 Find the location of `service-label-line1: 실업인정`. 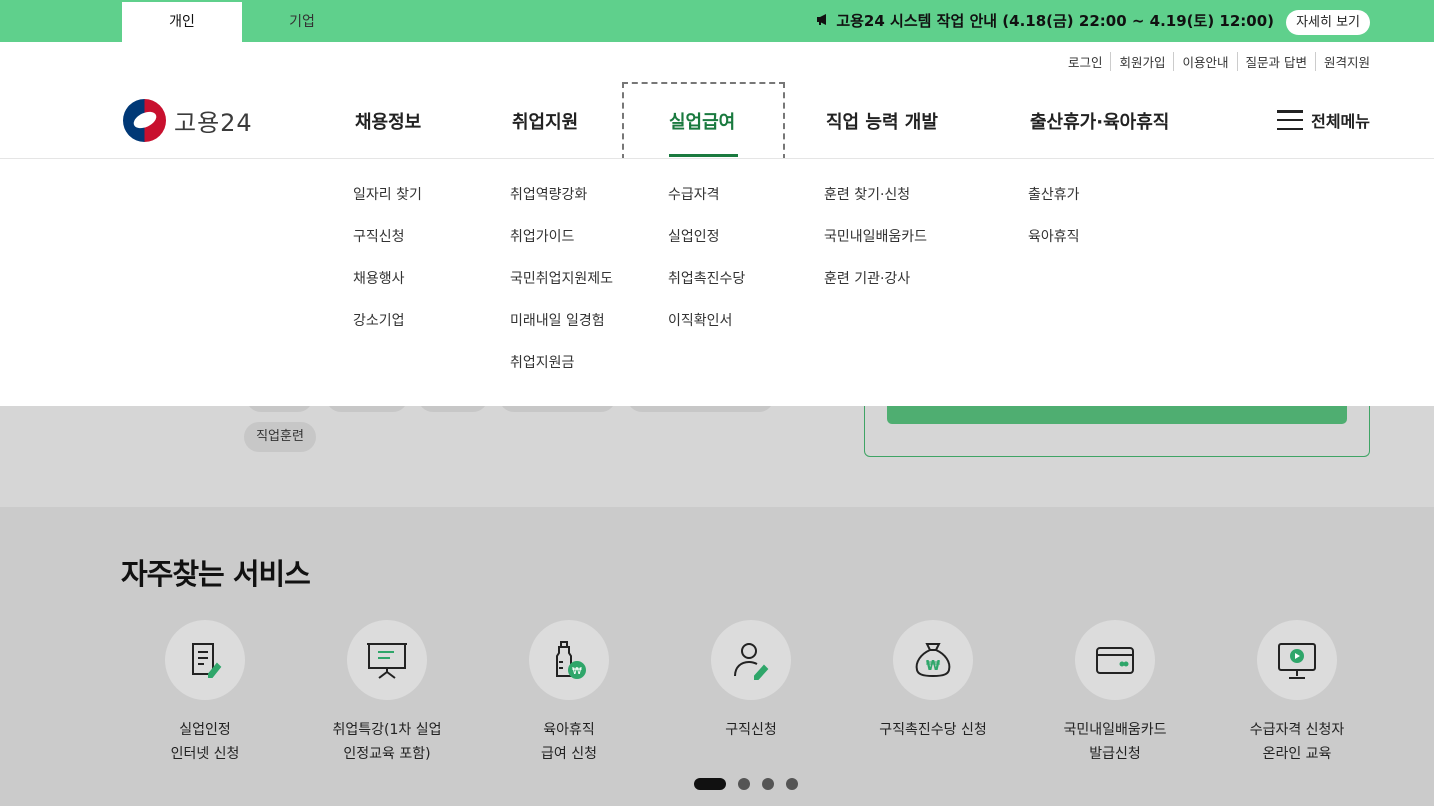

service-label-line1: 실업인정 is located at coordinates (205, 730).